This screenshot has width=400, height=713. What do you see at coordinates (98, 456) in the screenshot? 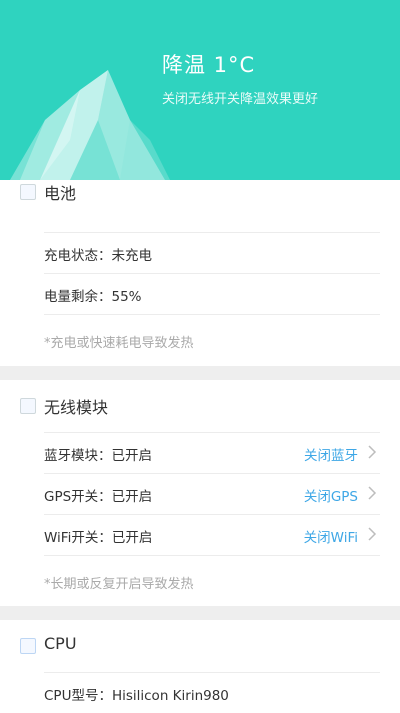
I see `bluetooth-status-text: 蓝牙模块：已开启` at bounding box center [98, 456].